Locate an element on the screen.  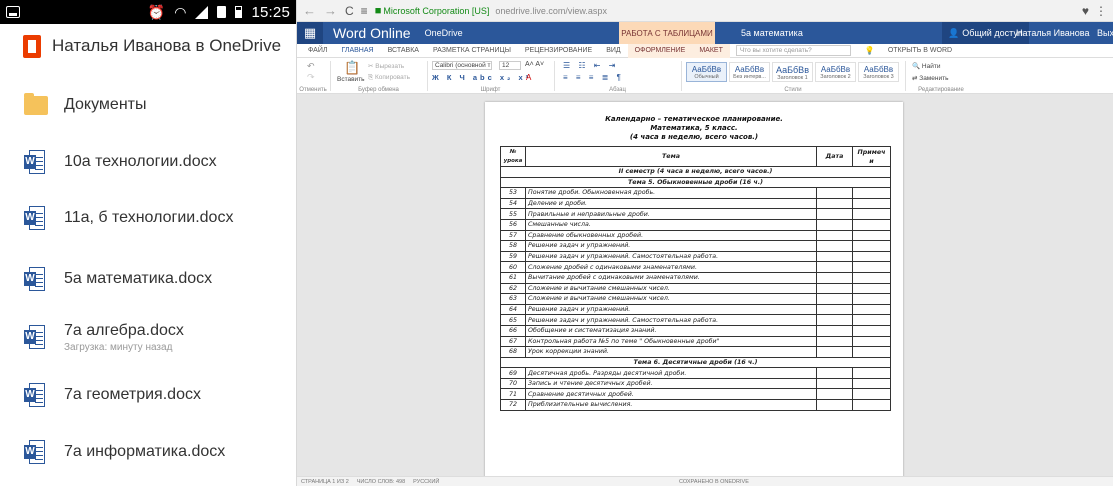
list-item-file: W 7а геометрия.docx is located at coordinates (148, 395).